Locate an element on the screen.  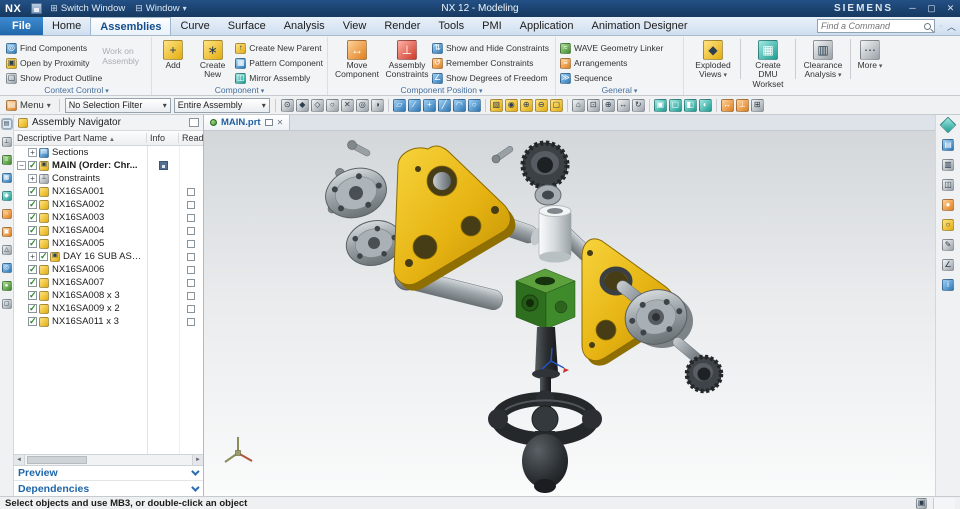
manufacturing-wizard-icon is located at coordinates (6, 250).